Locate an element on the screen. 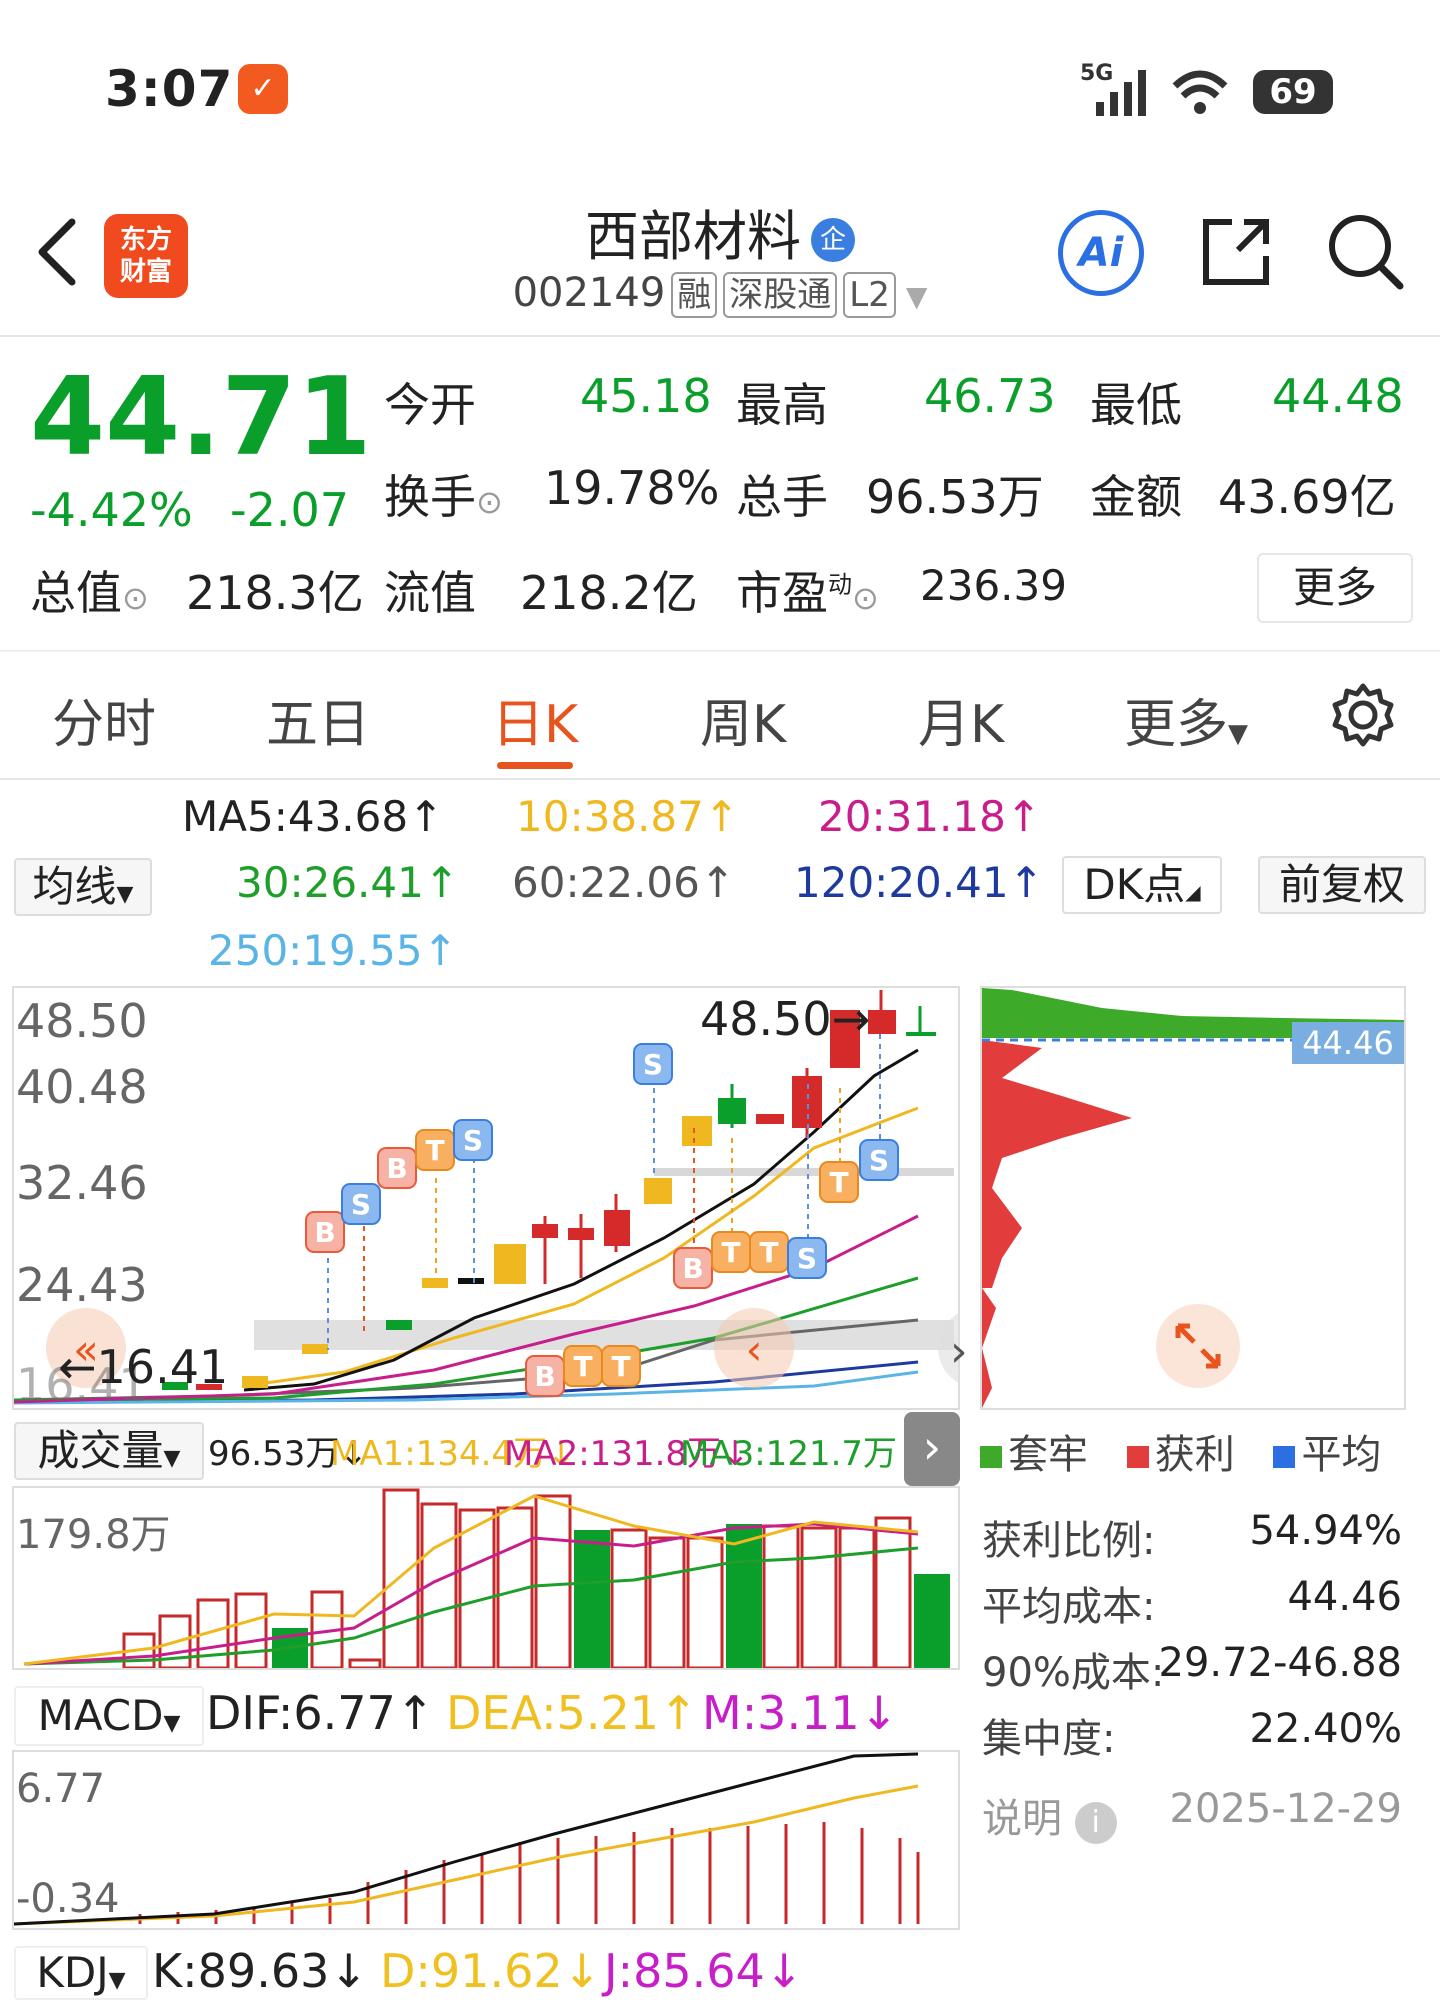  kdj-selector: KDJ▼ is located at coordinates (81, 1973).